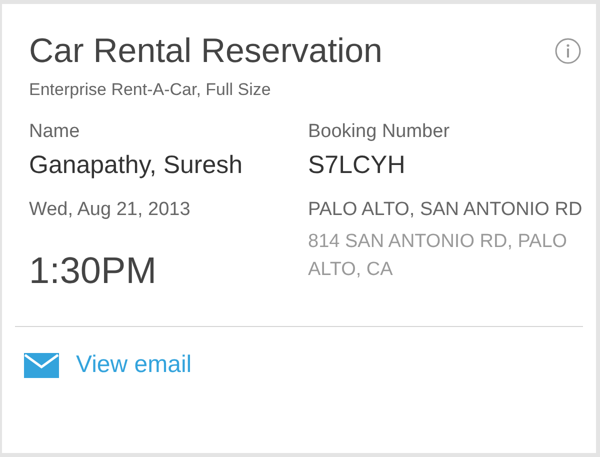 This screenshot has height=457, width=600. Describe the element at coordinates (379, 132) in the screenshot. I see `field-label: Booking Number` at that location.